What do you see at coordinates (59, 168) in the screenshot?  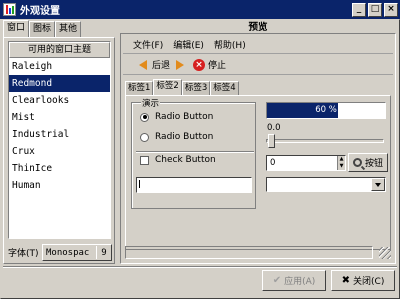 I see `theme-item-thinice: ThinIce` at bounding box center [59, 168].